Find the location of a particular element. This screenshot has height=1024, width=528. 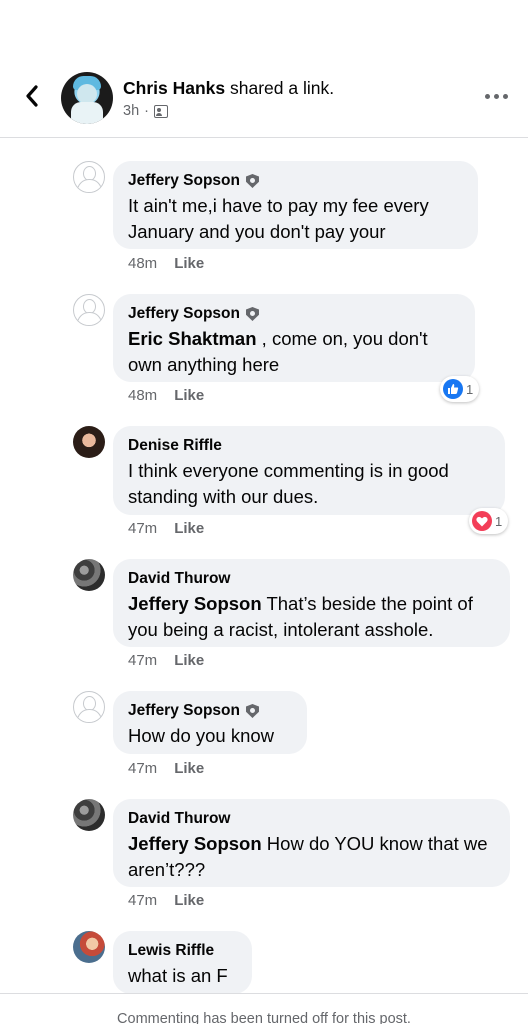

post-title: Chris Hanks shared a link. is located at coordinates (228, 88).